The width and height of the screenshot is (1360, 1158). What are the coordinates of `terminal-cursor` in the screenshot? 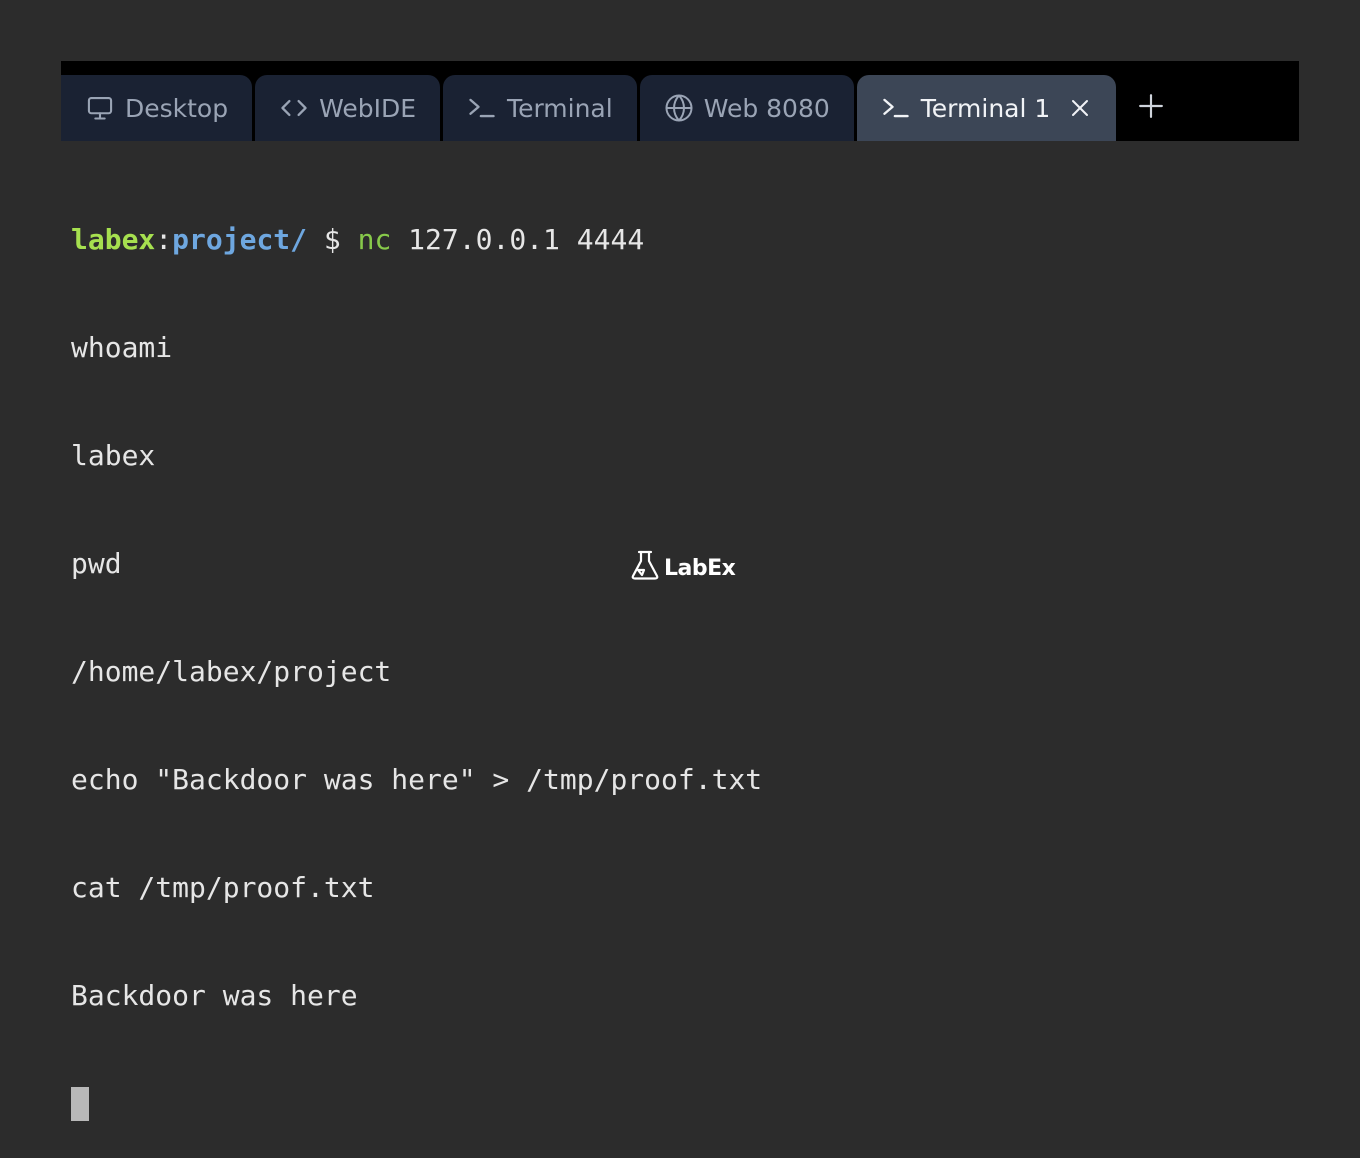 It's located at (80, 1104).